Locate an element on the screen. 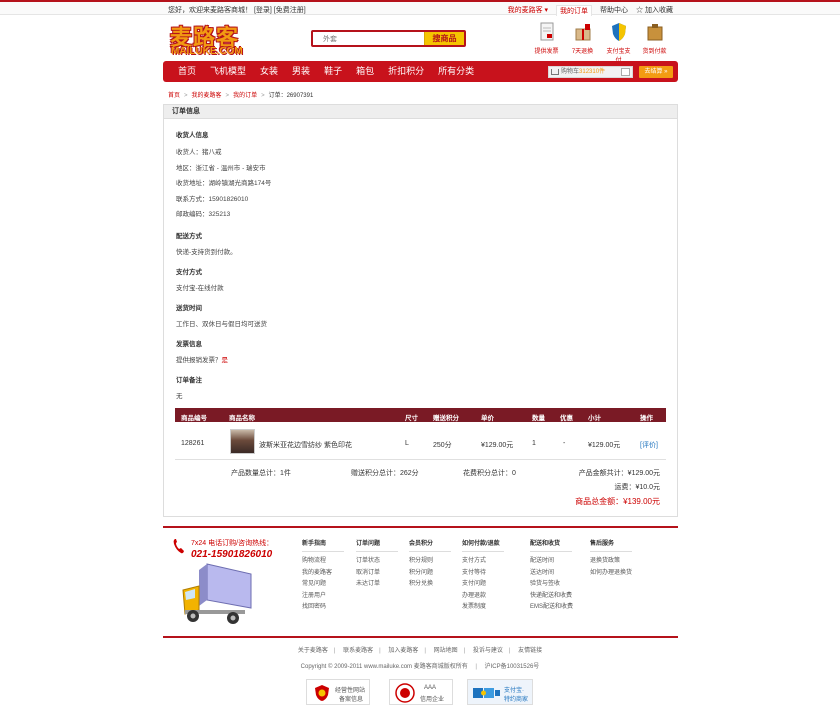 The image size is (840, 715). search-box: 搜商品 is located at coordinates (388, 38).